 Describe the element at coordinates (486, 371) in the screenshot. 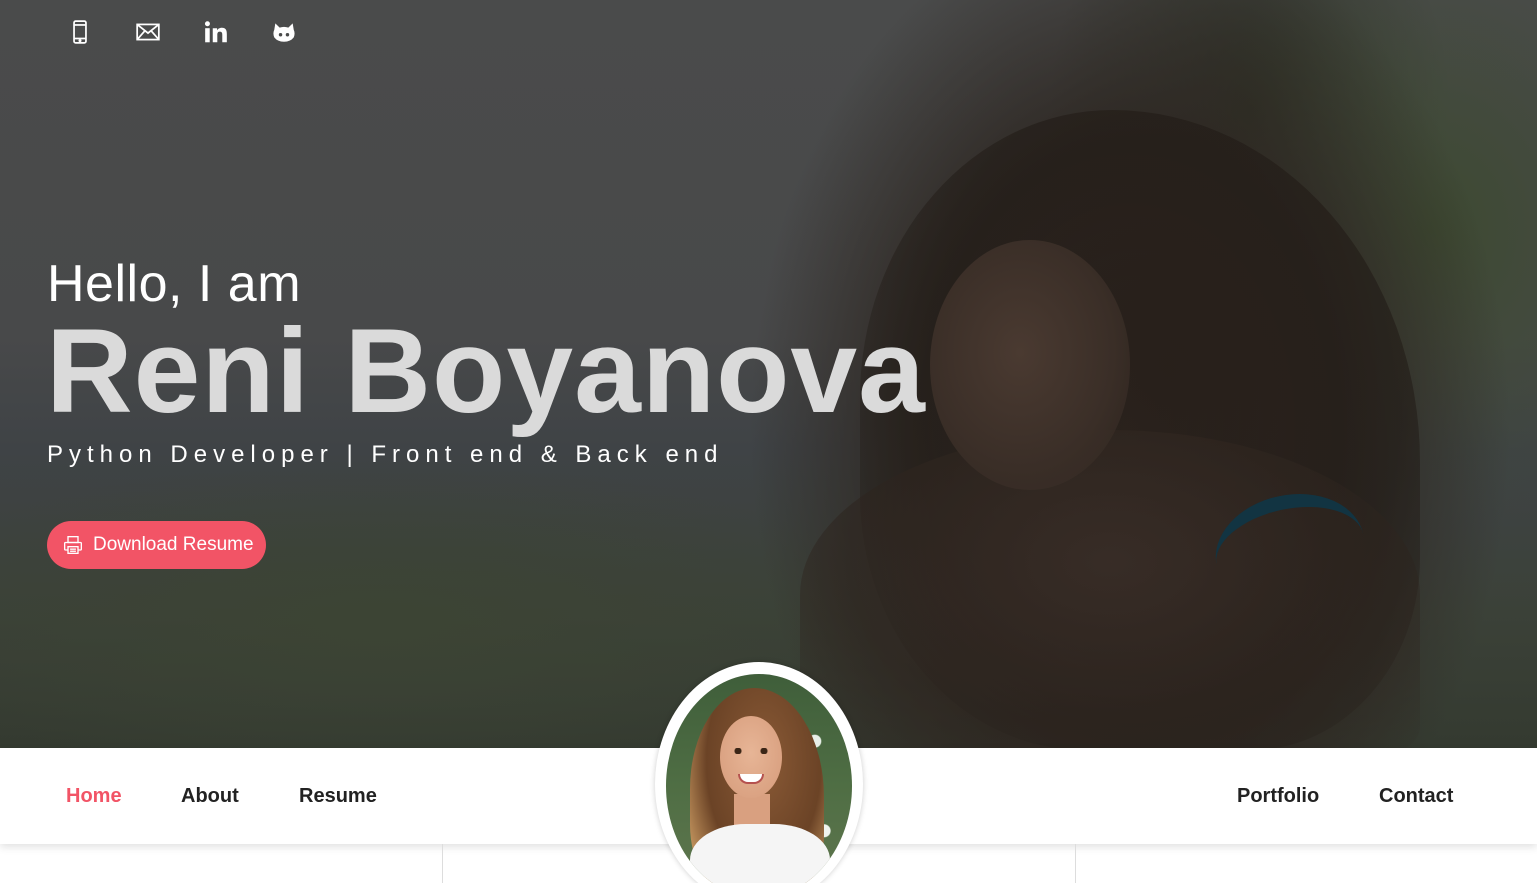

I see `hero-name: Reni Boyanova` at that location.